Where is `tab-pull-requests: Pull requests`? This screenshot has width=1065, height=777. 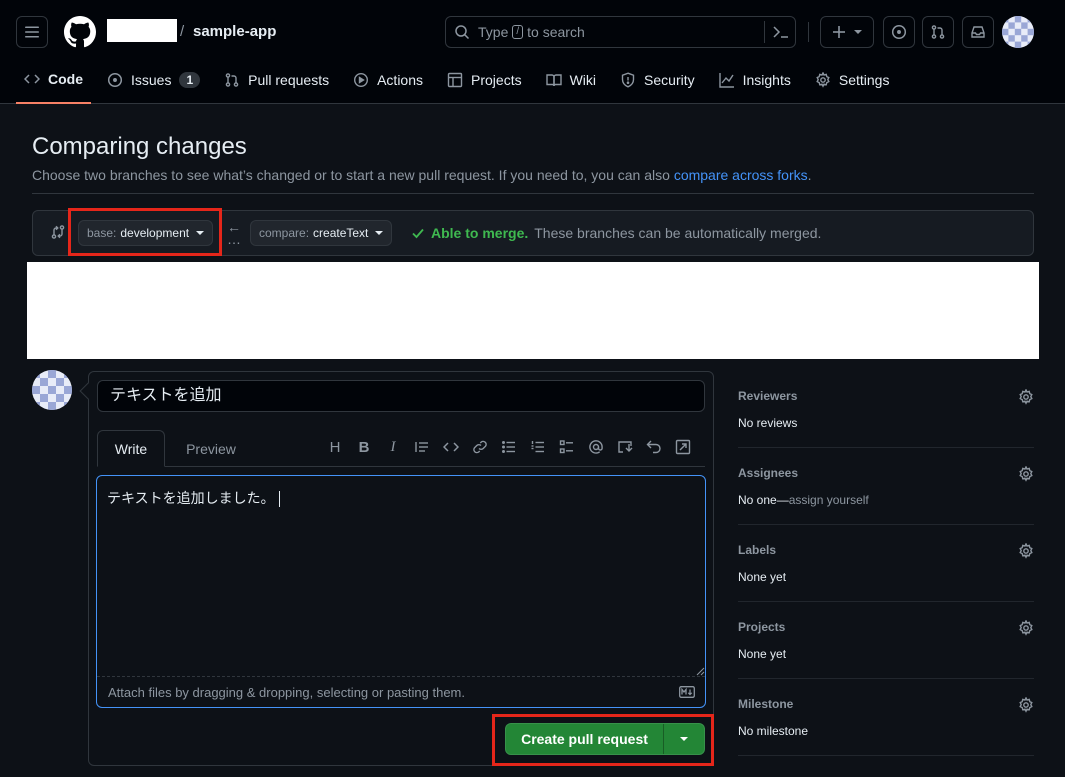 tab-pull-requests: Pull requests is located at coordinates (276, 80).